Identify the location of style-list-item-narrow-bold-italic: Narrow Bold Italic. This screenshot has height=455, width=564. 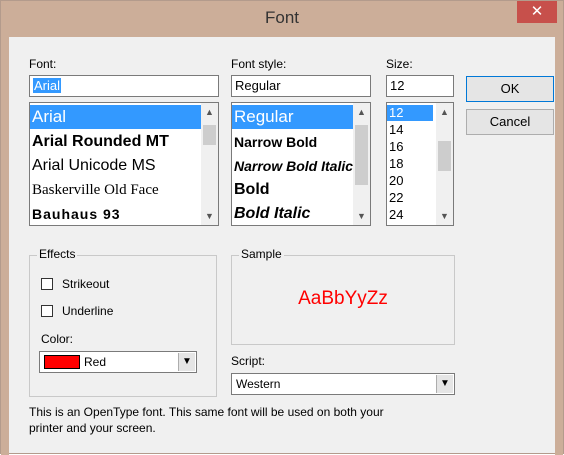
(292, 166).